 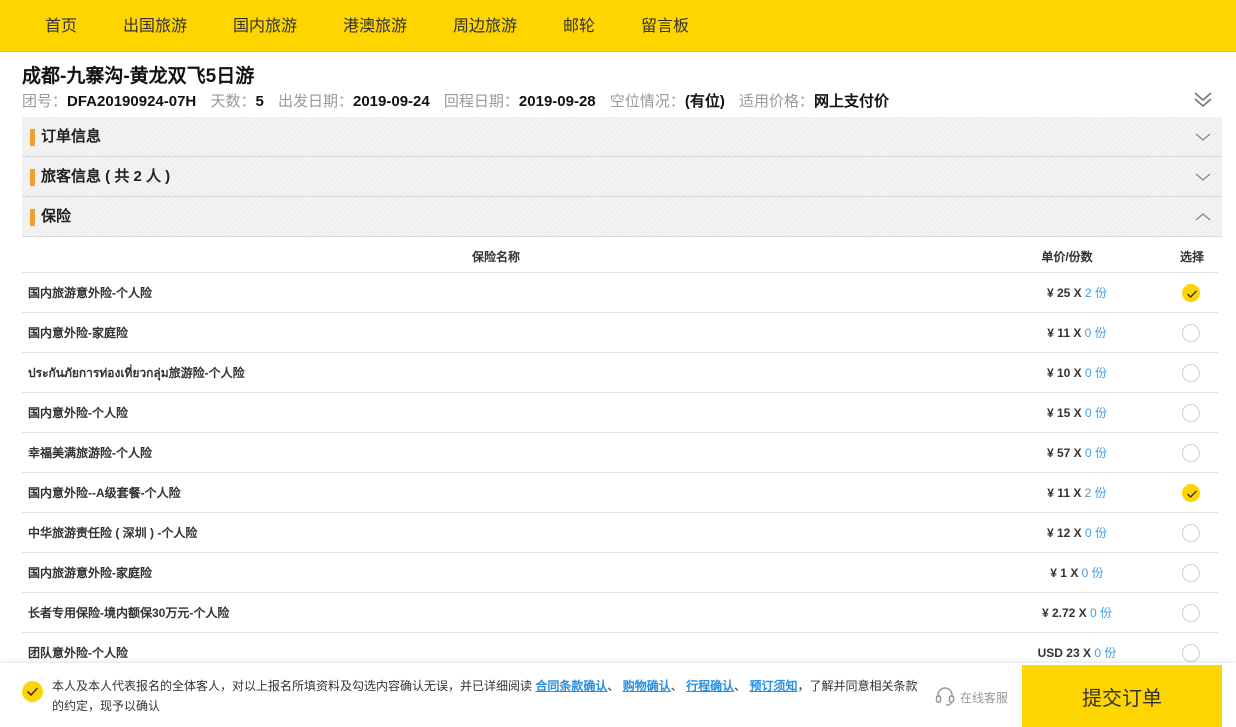 I want to click on header-insurance-name: 保险名称, so click(x=495, y=257).